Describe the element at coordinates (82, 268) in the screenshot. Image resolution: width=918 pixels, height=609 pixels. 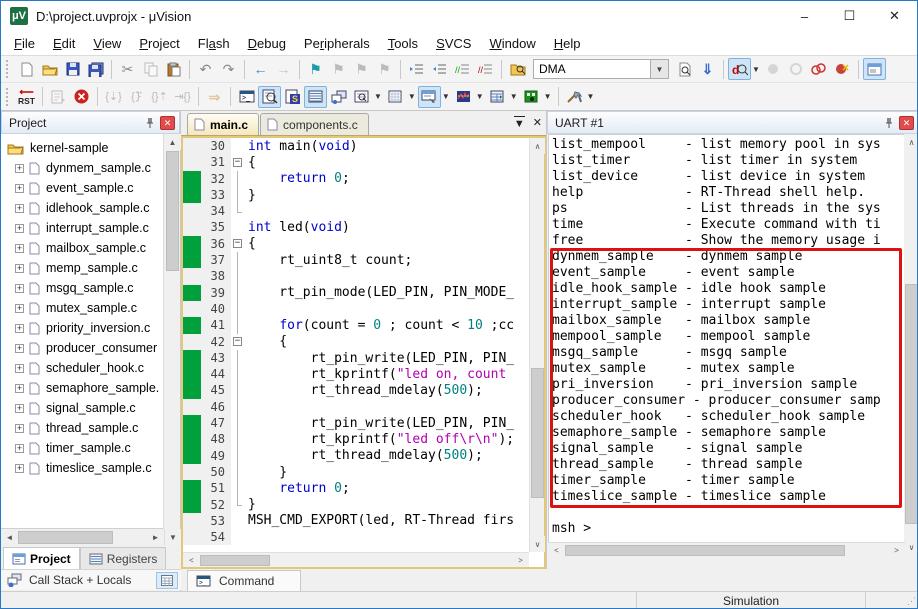
I see `tree-item: + memp_sample.c` at that location.